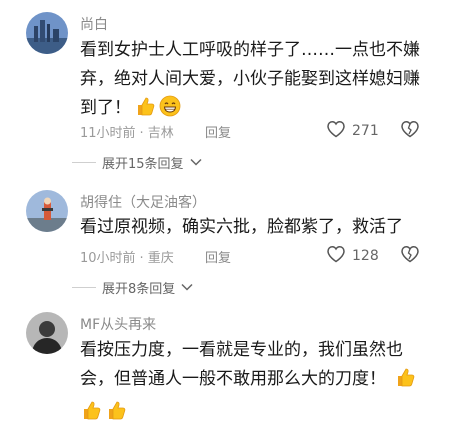 Image resolution: width=451 pixels, height=431 pixels. I want to click on location: 吉林, so click(160, 133).